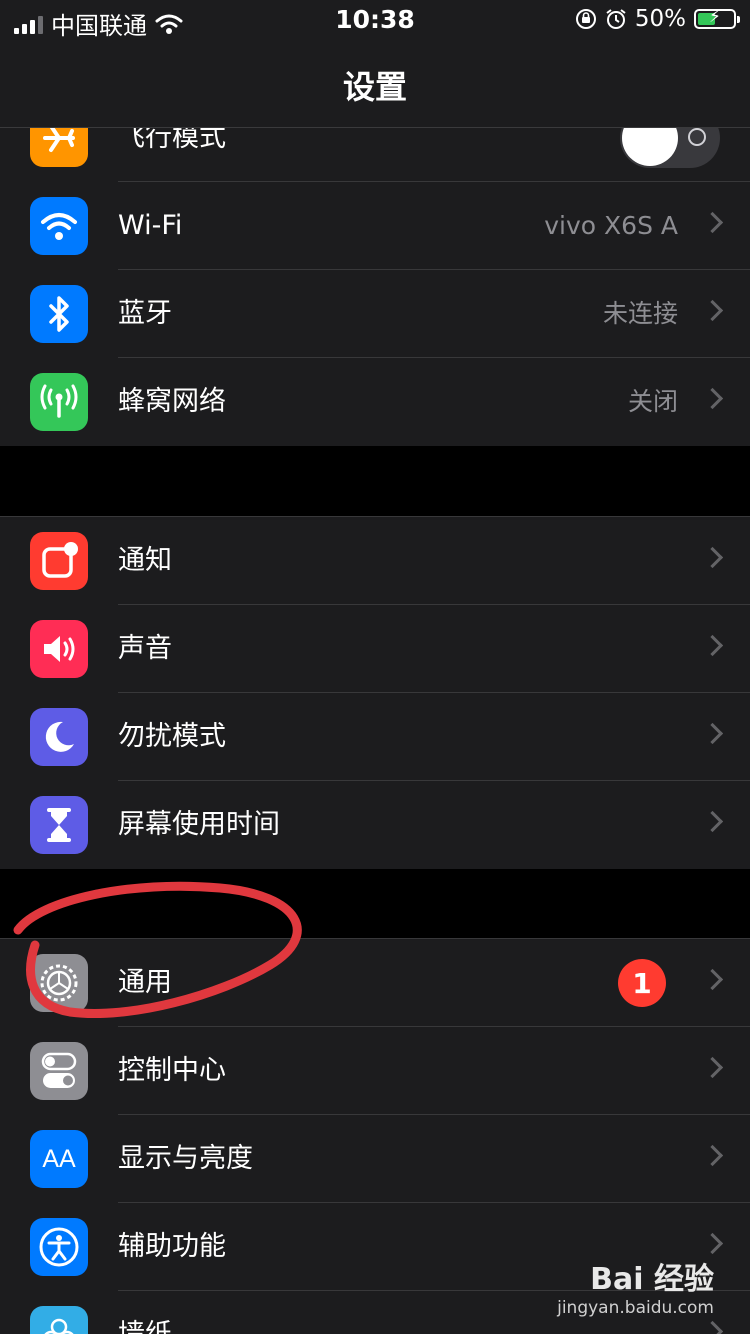 The width and height of the screenshot is (750, 1334). What do you see at coordinates (145, 313) in the screenshot?
I see `row-label: 蓝牙` at bounding box center [145, 313].